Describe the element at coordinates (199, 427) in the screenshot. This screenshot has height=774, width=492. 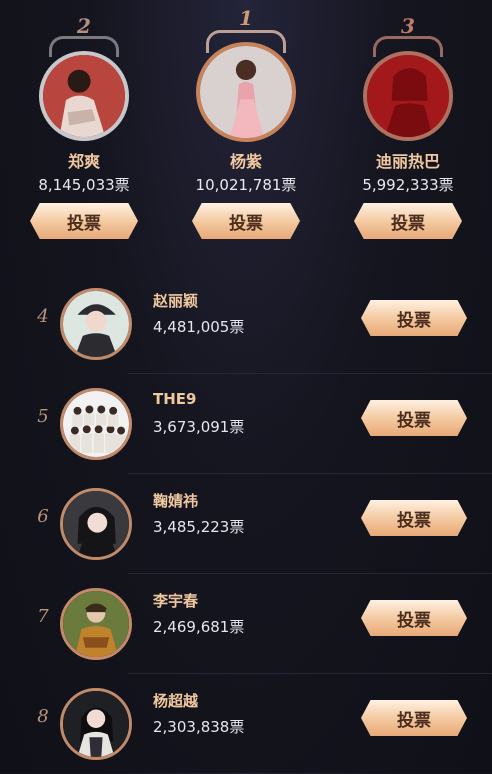
I see `list-votes: 3,673,091票` at that location.